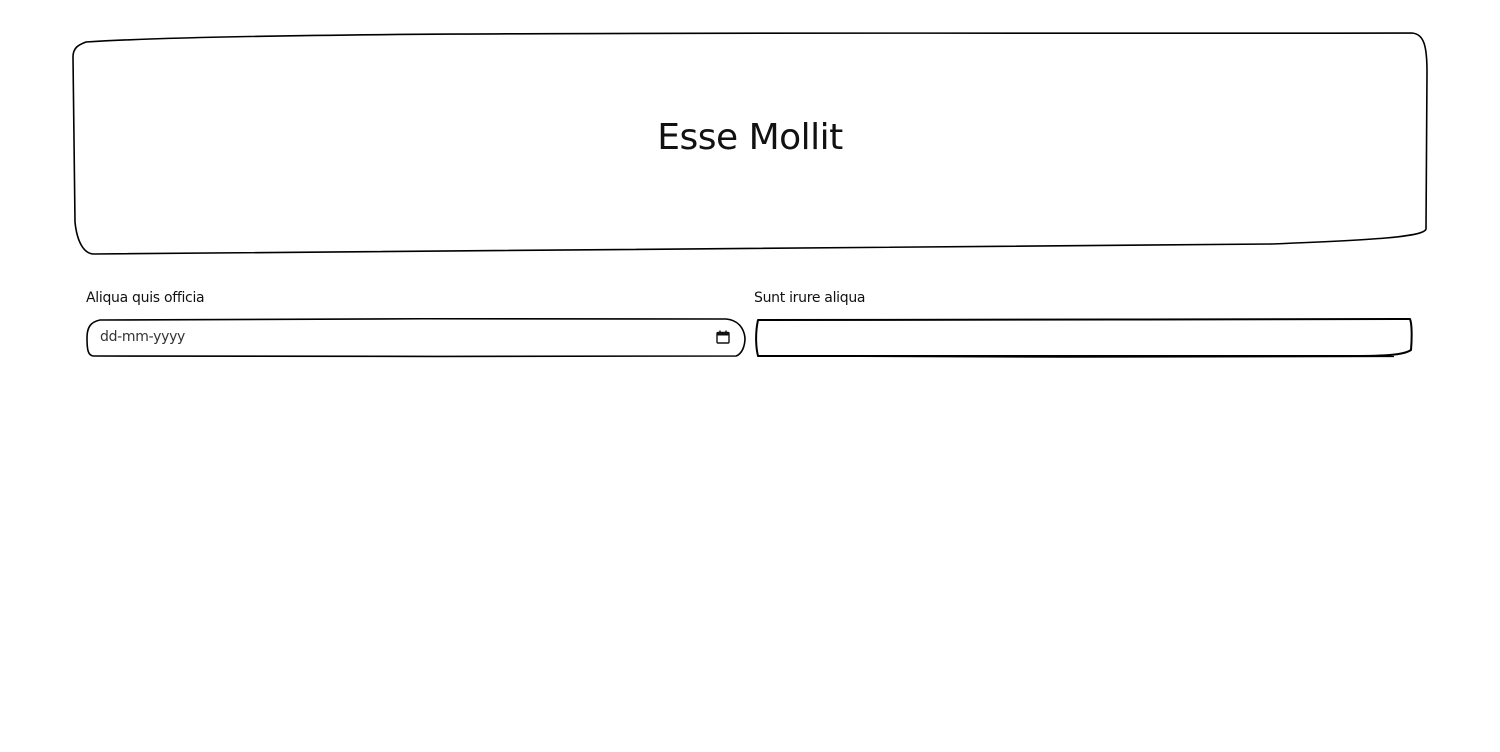  What do you see at coordinates (750, 137) in the screenshot?
I see `page-title: Esse Mollit` at bounding box center [750, 137].